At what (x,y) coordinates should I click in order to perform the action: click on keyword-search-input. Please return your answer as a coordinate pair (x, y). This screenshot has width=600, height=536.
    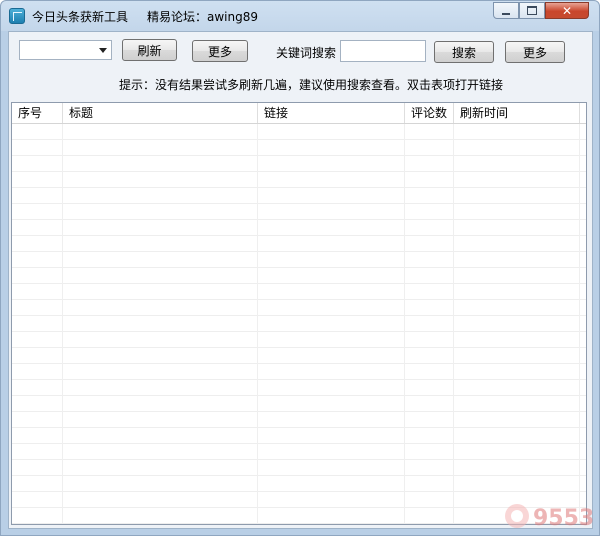
    Looking at the image, I should click on (383, 51).